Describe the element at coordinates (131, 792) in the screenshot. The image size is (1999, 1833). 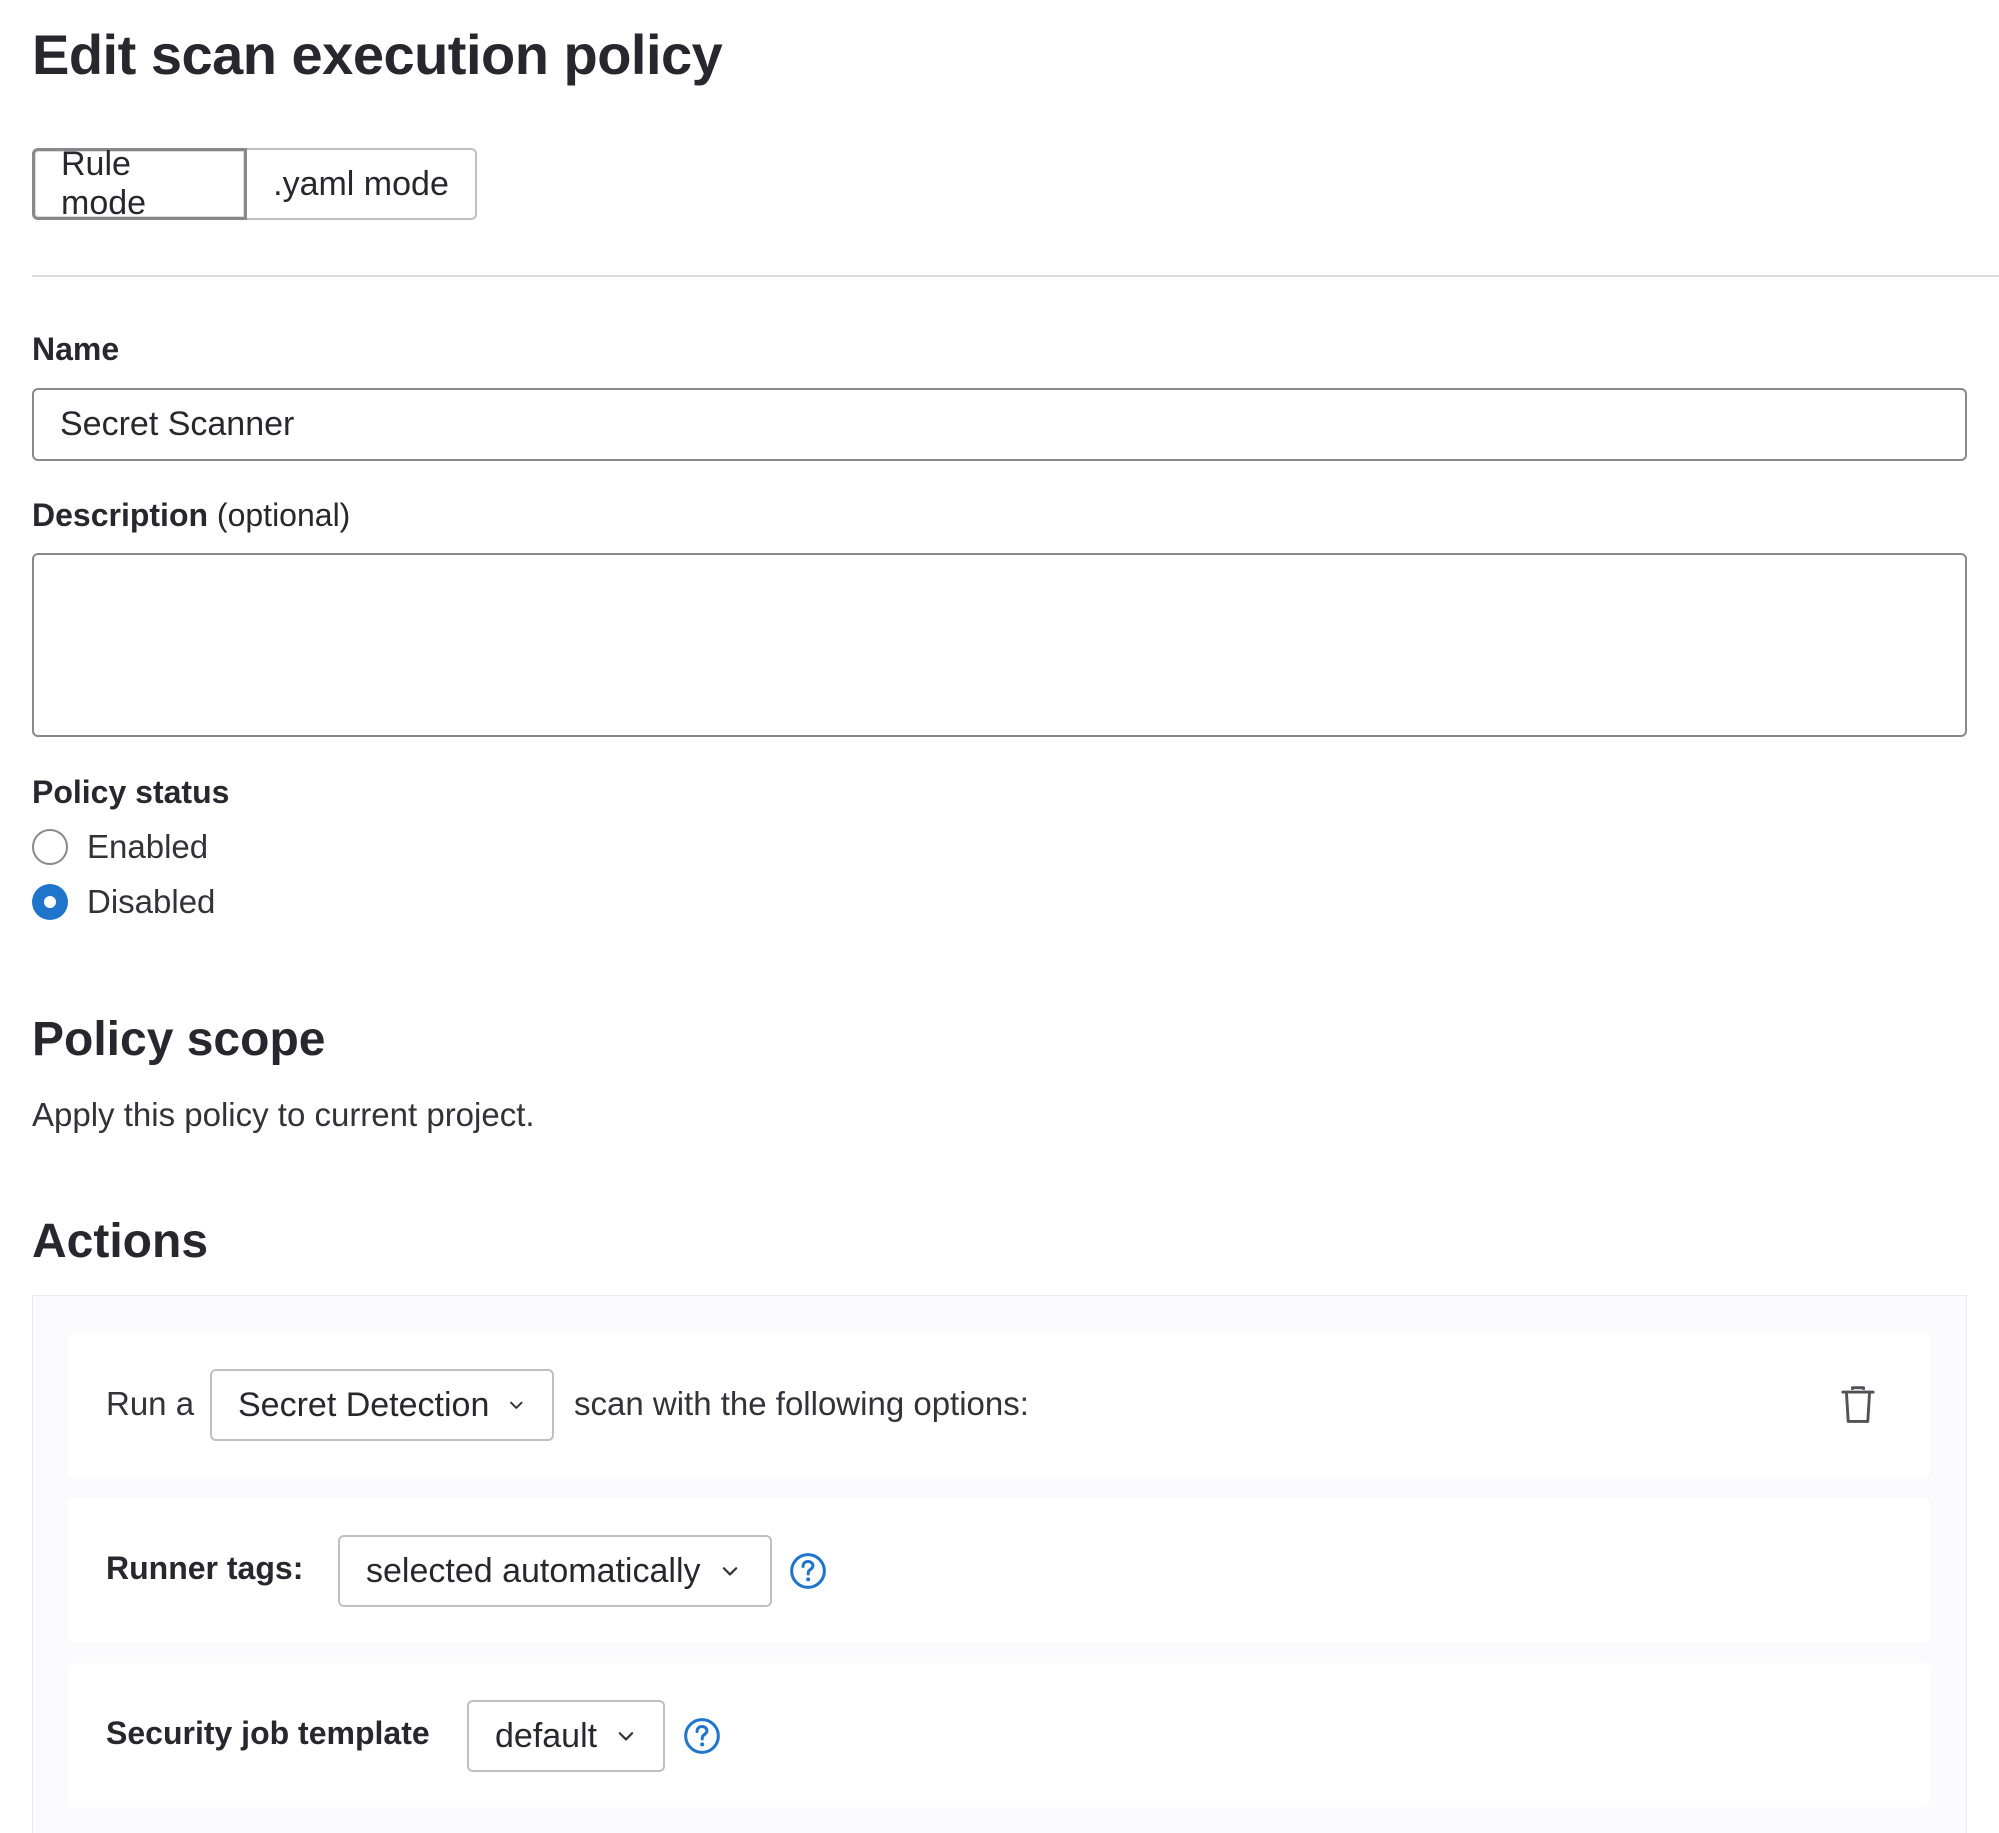
I see `policy-status-label: Policy status` at that location.